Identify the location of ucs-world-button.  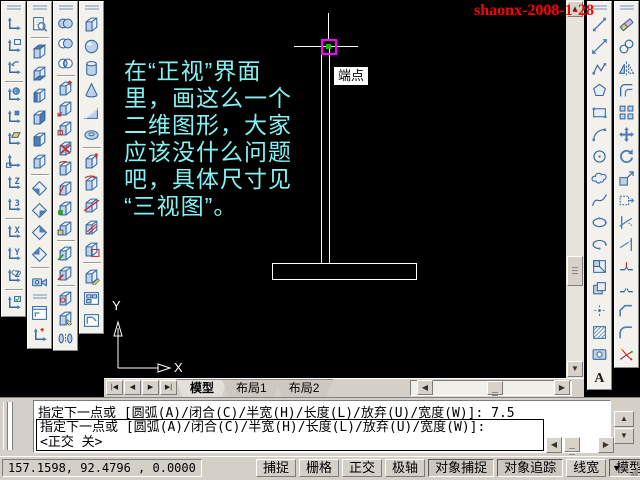
(14, 95).